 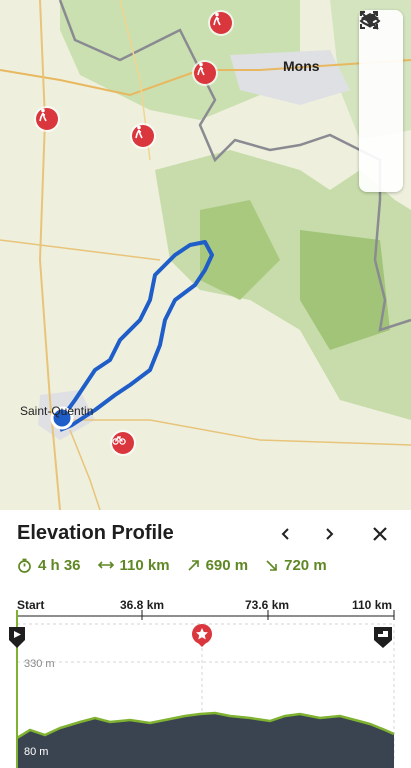 I want to click on elevation-max-label: 330 m, so click(x=39, y=664).